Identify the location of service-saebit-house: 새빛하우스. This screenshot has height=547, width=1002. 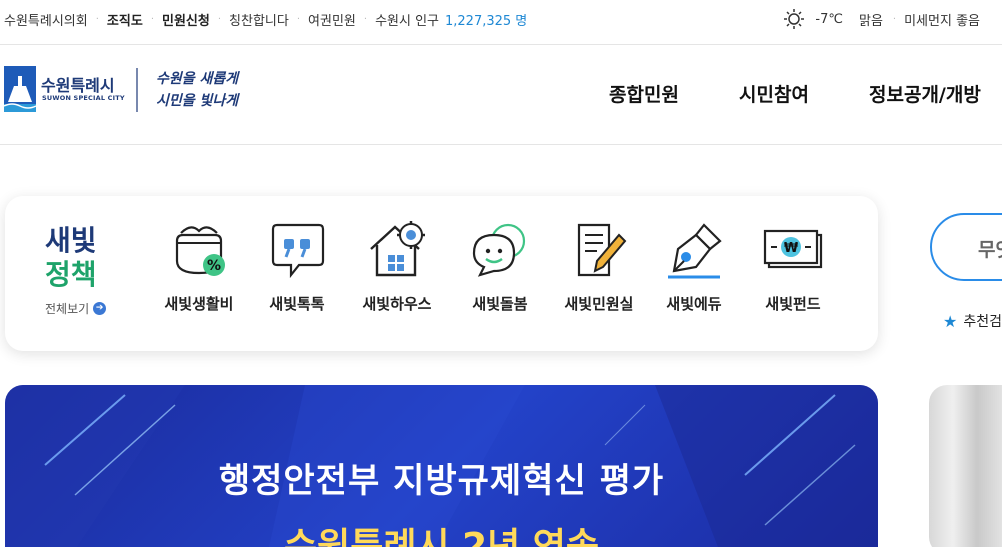
(397, 267).